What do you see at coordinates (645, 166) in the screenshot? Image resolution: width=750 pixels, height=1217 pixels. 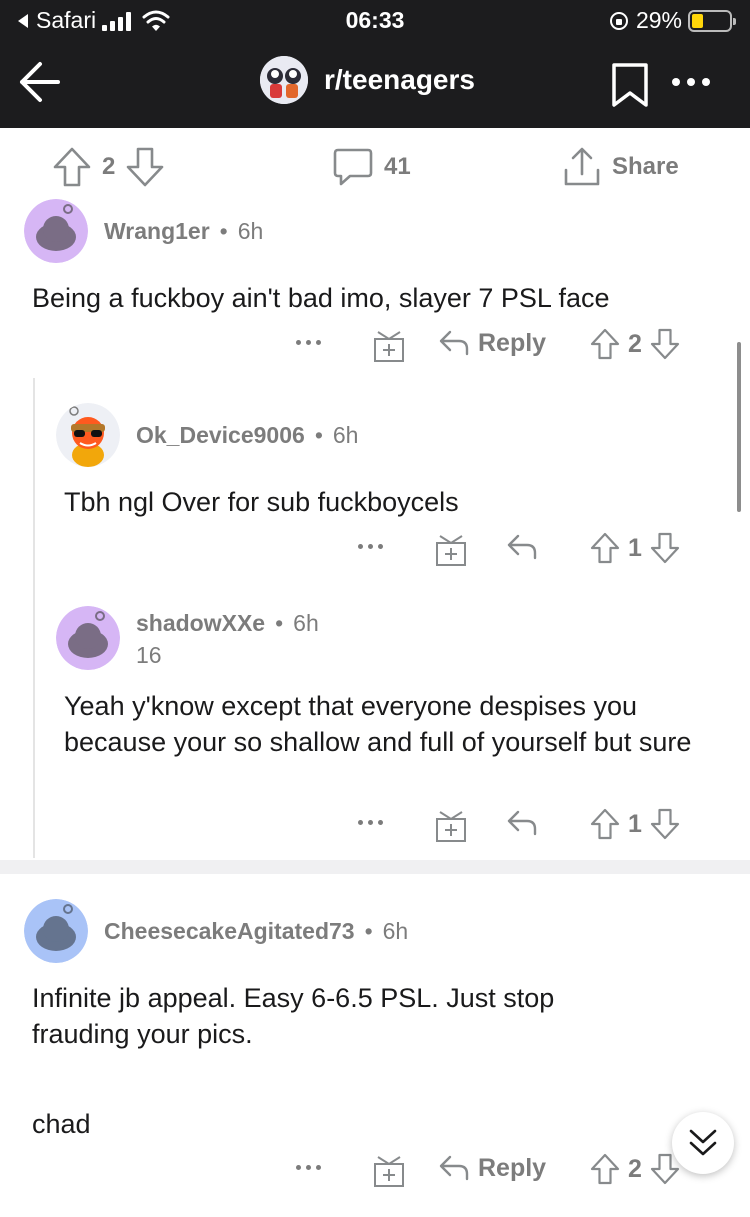 I see `share-label: Share` at bounding box center [645, 166].